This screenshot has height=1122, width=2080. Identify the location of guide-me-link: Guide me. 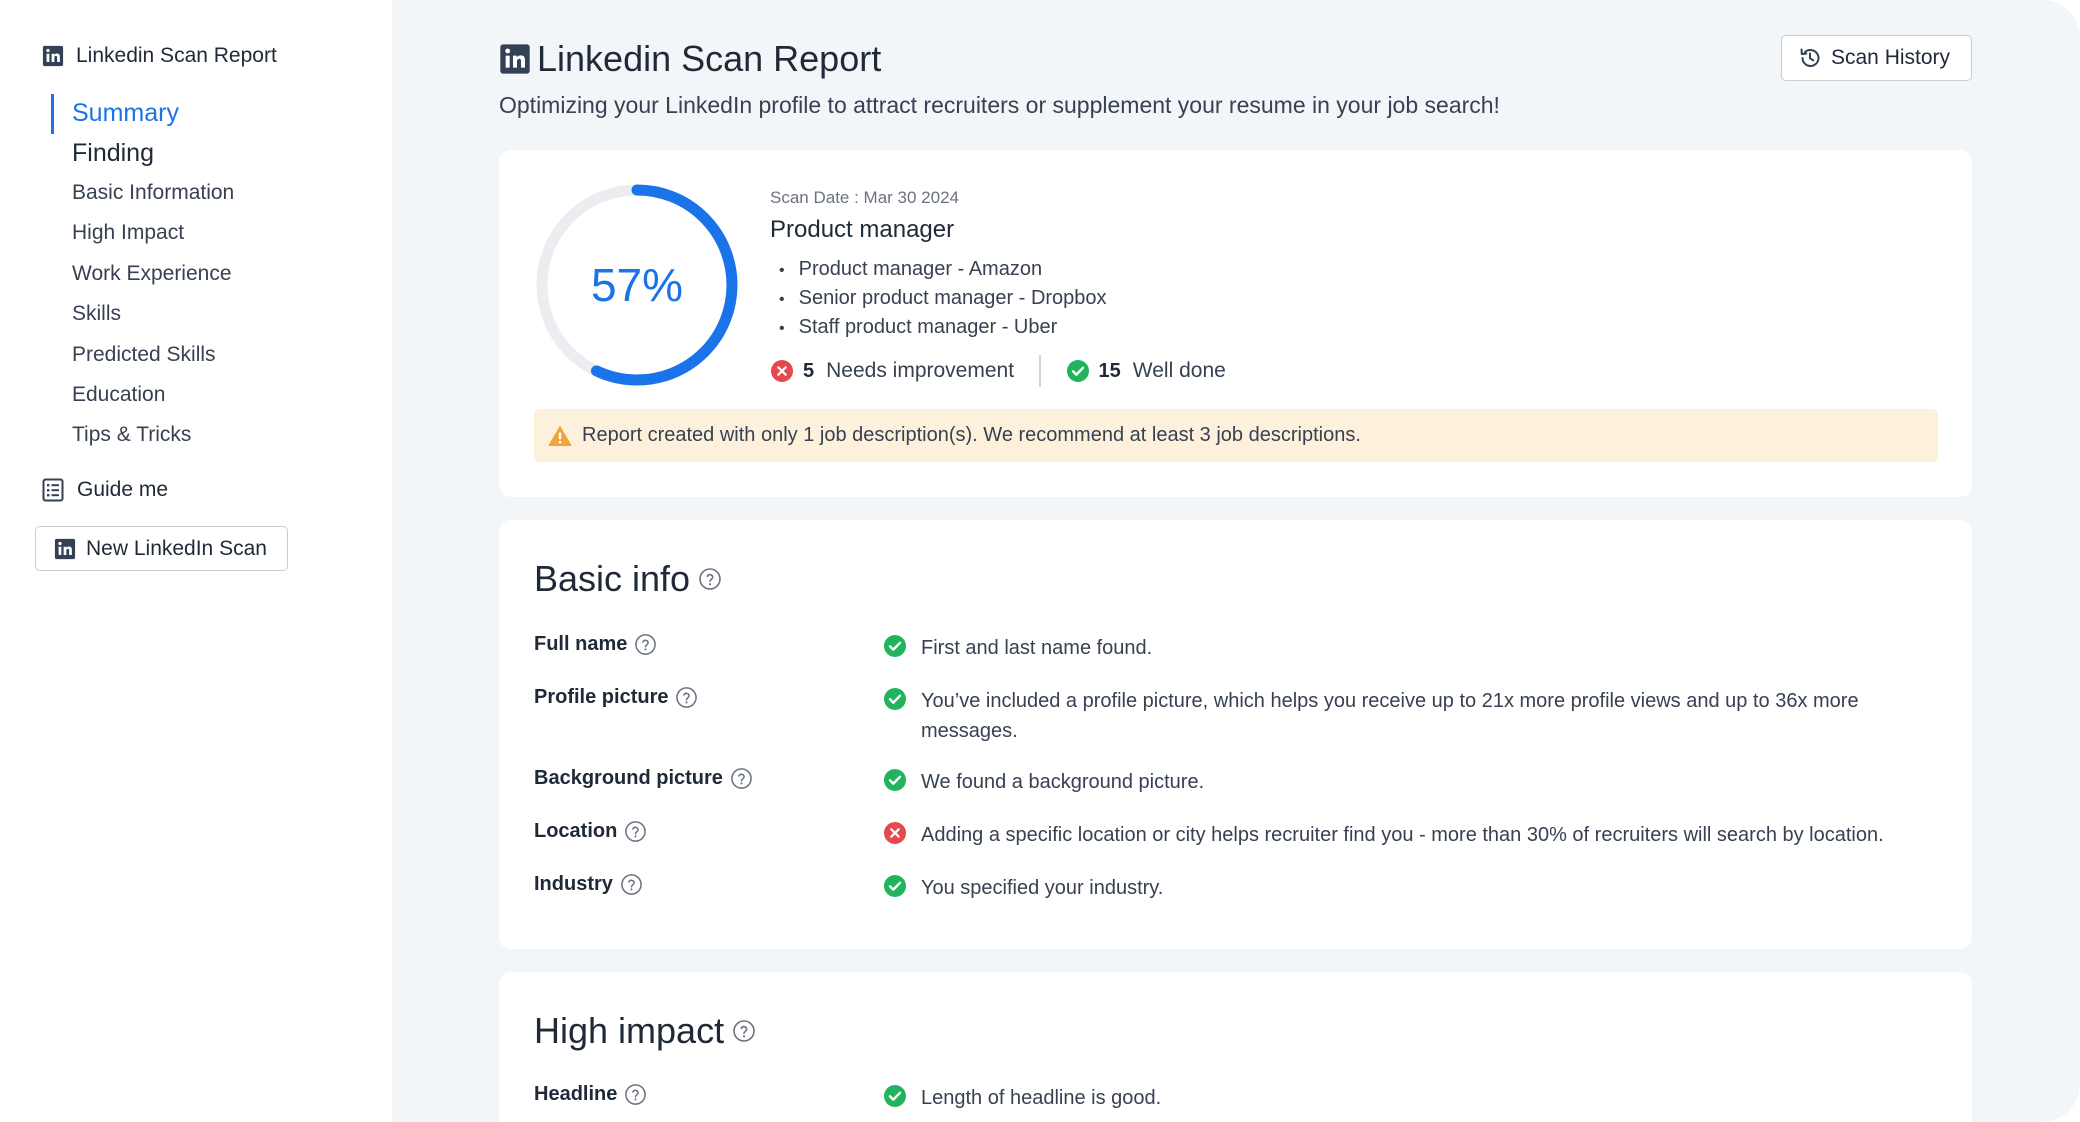
(105, 490).